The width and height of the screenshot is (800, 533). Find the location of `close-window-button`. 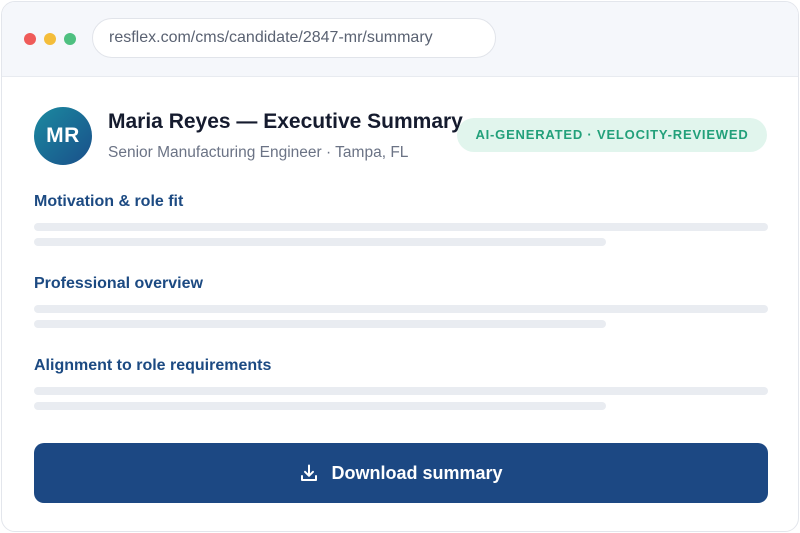

close-window-button is located at coordinates (30, 39).